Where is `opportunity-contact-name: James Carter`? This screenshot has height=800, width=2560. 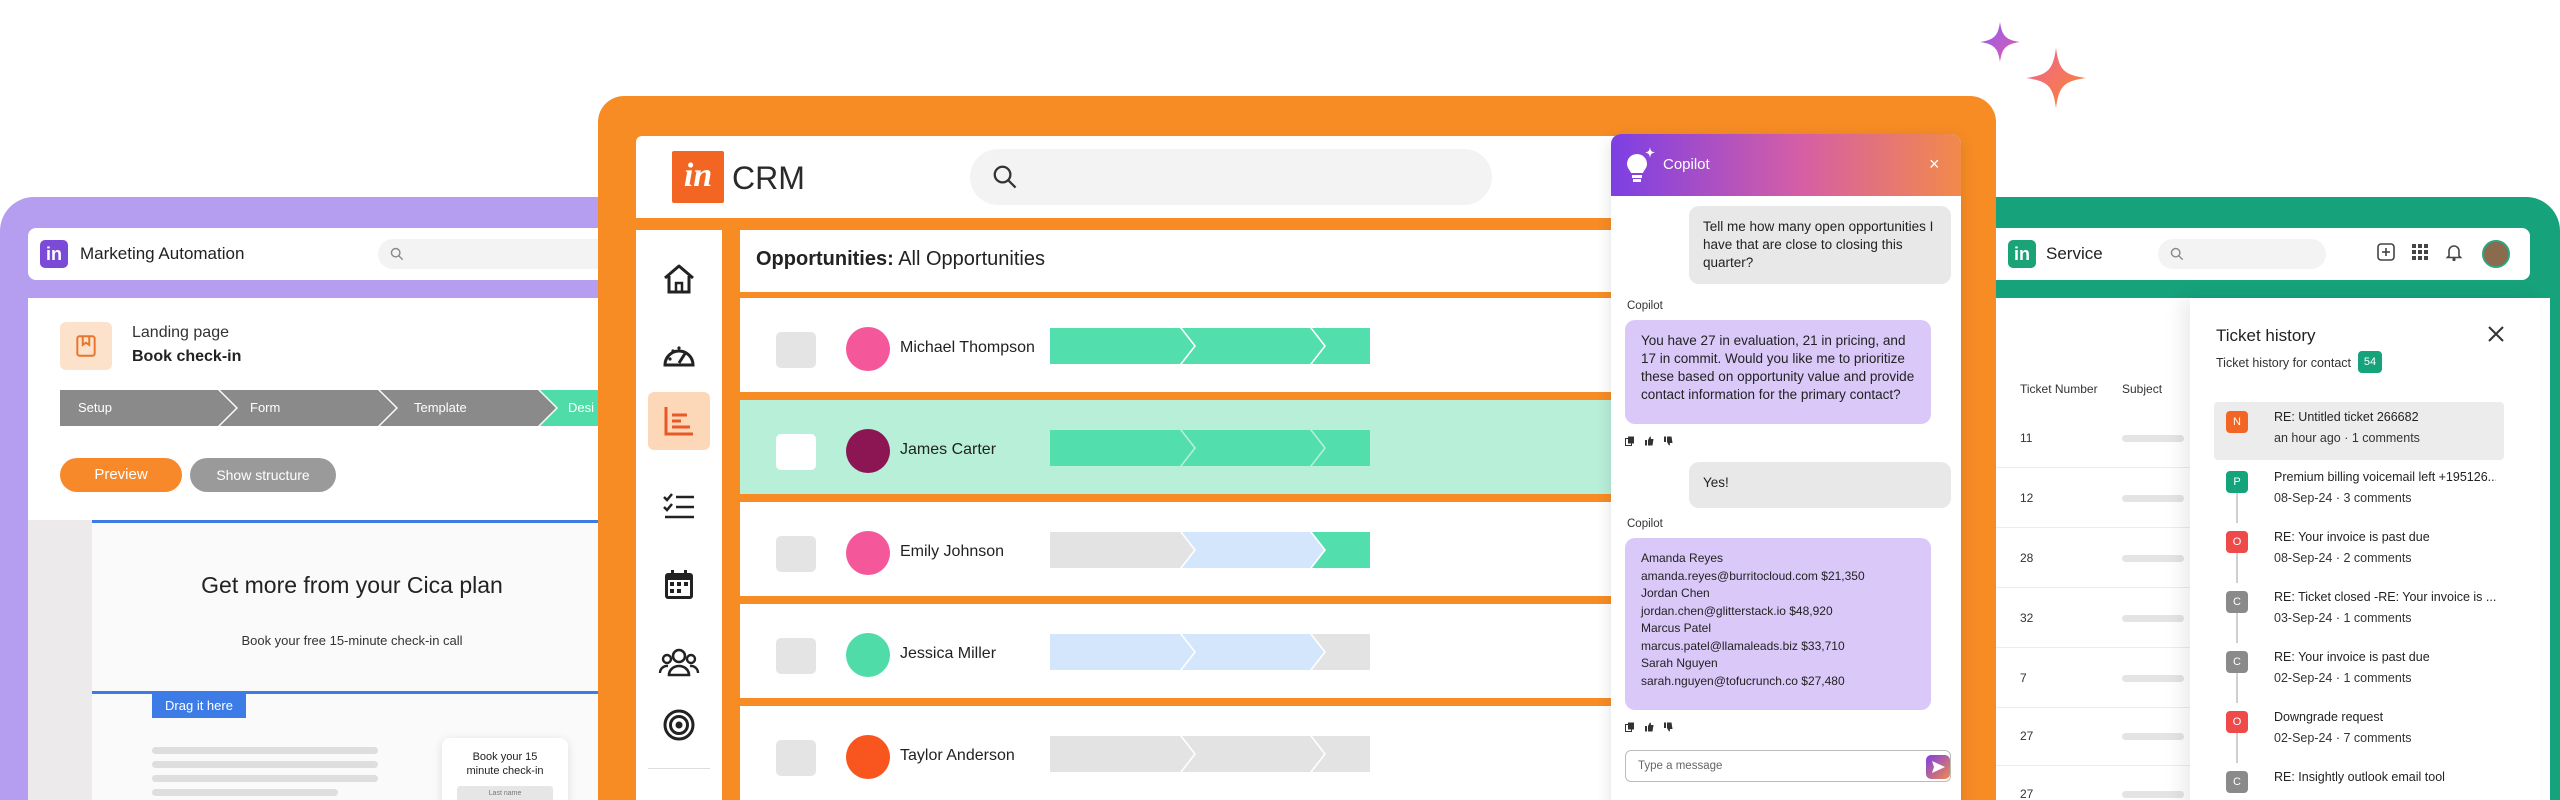 opportunity-contact-name: James Carter is located at coordinates (948, 450).